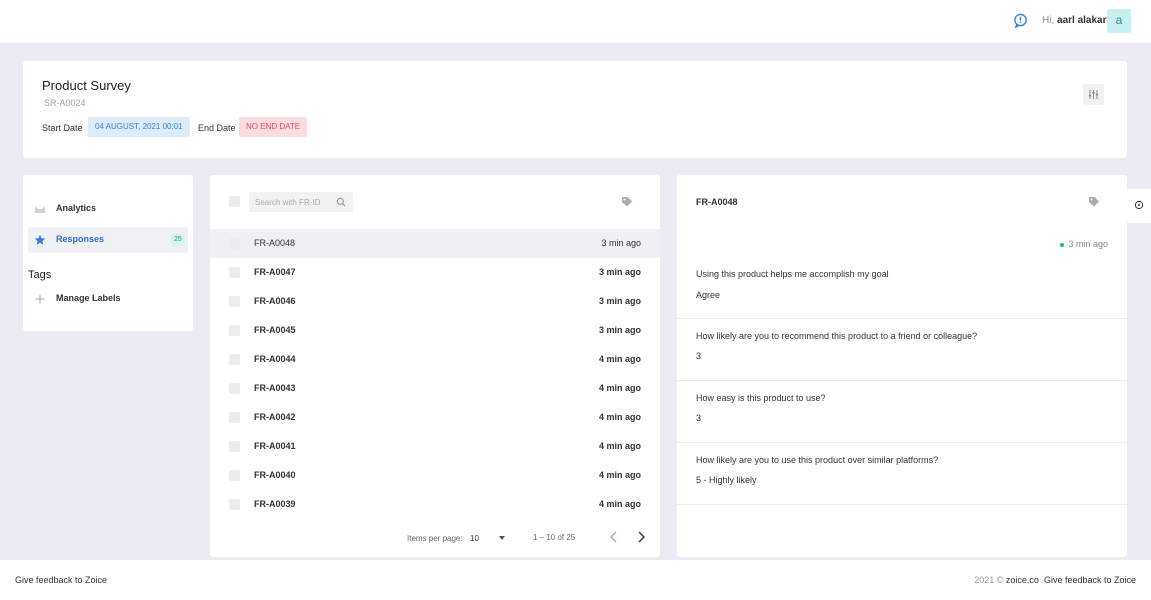 Image resolution: width=1151 pixels, height=600 pixels. I want to click on user-name: aarl alakar, so click(1082, 20).